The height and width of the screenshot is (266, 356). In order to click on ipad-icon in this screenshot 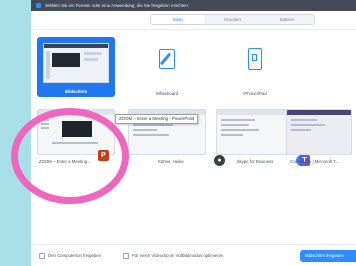, I will do `click(255, 59)`.